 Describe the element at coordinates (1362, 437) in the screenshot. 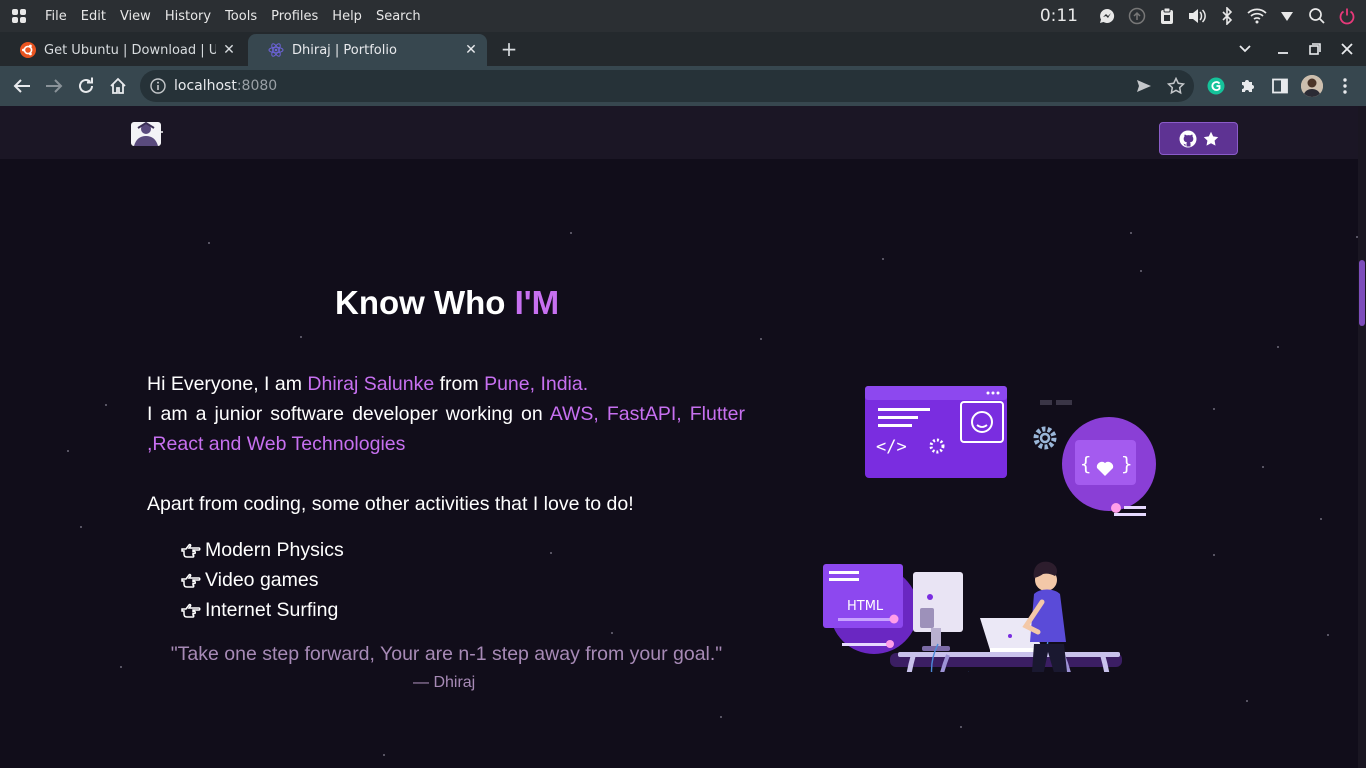

I see `page-scrollbar` at that location.